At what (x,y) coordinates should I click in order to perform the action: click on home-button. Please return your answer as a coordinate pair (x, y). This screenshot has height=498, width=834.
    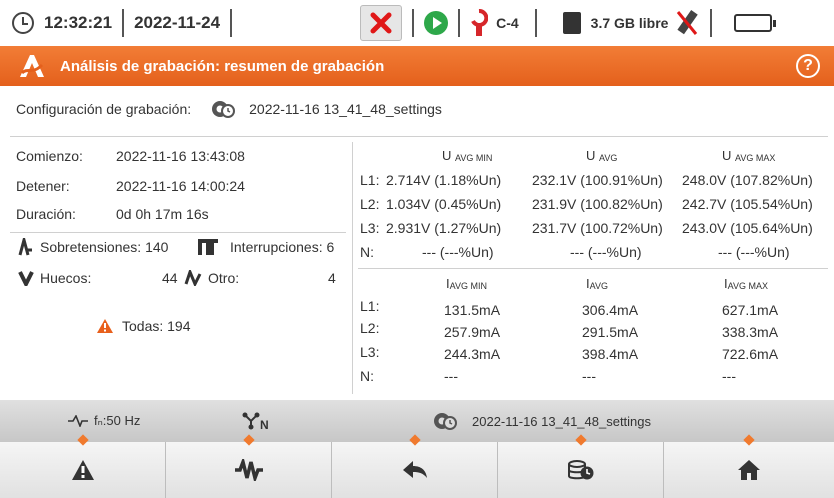
    Looking at the image, I should click on (749, 466).